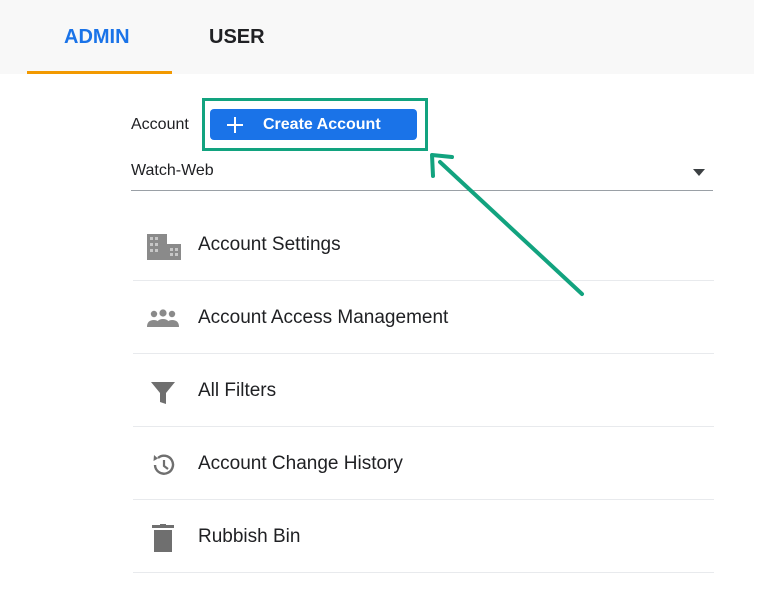  Describe the element at coordinates (249, 536) in the screenshot. I see `menu-item-label: Rubbish Bin` at that location.